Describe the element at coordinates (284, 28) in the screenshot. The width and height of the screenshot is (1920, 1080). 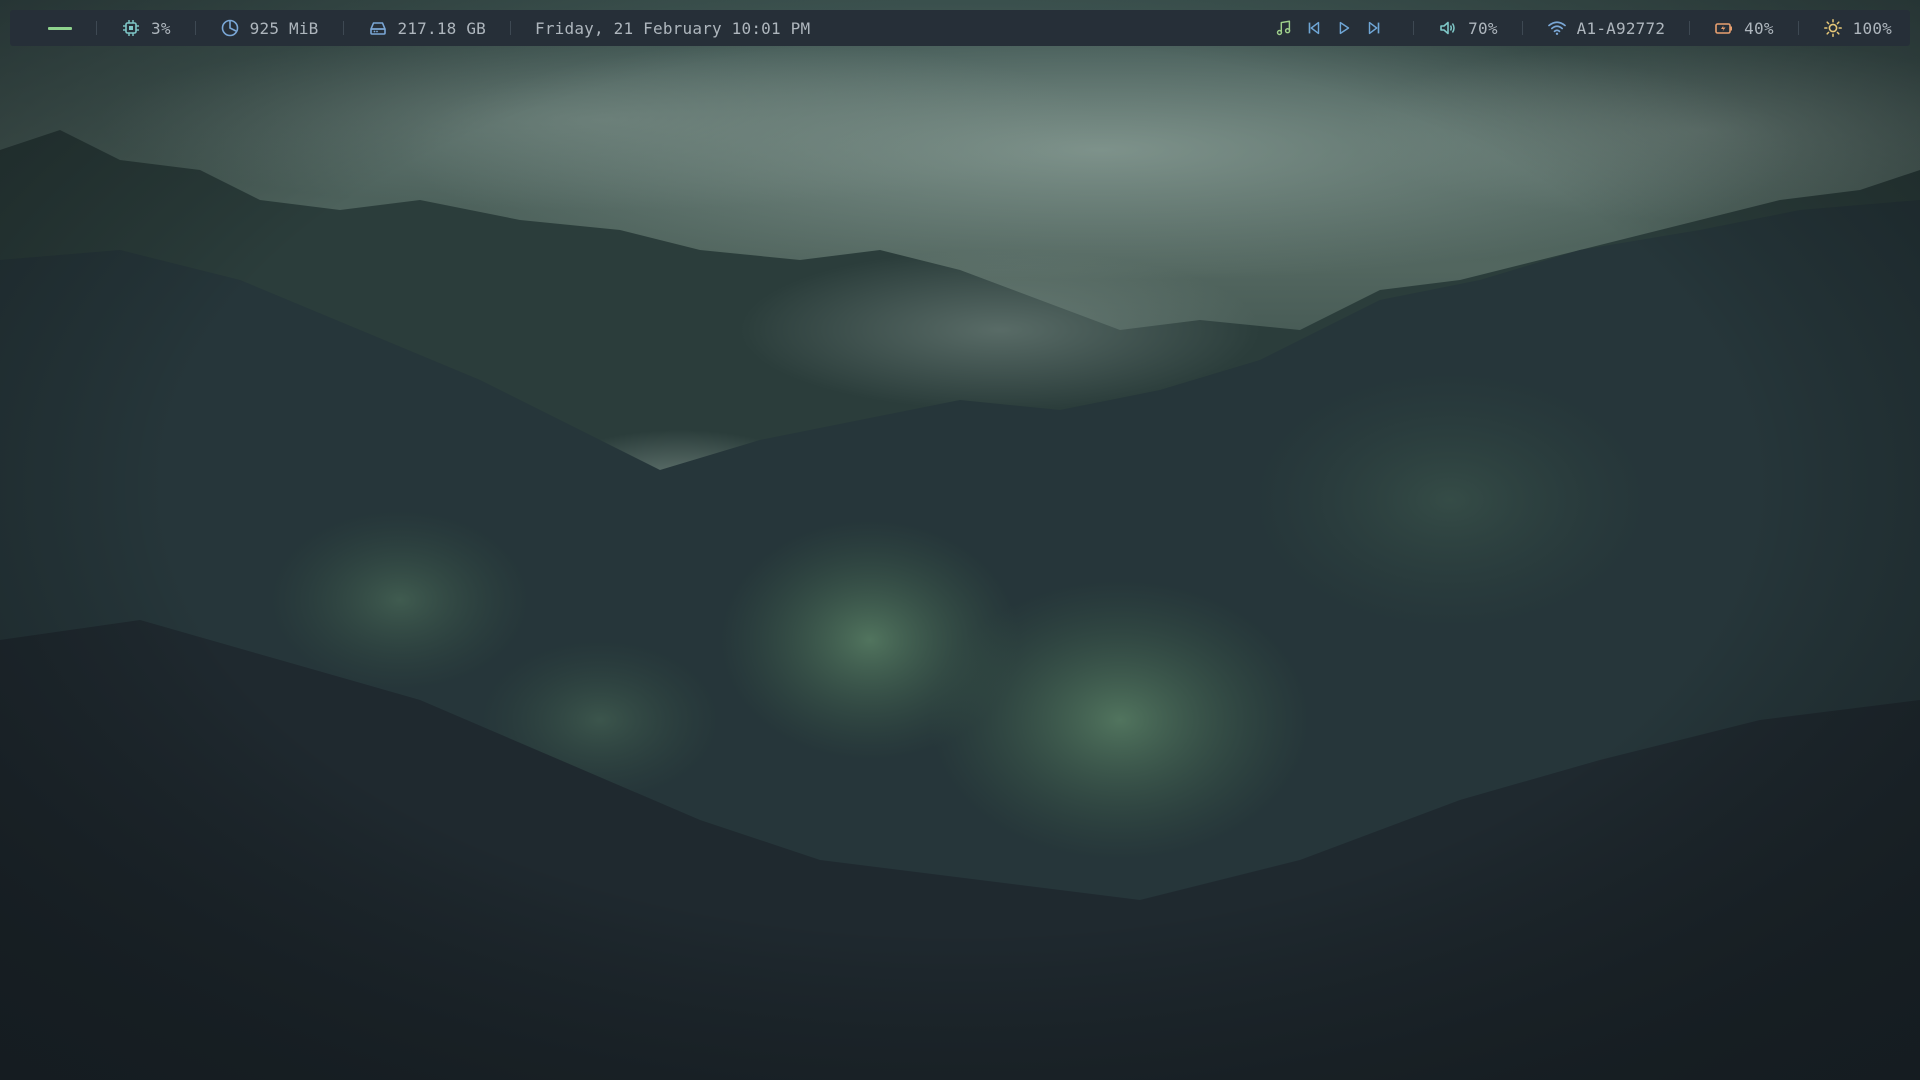
I see `memory-usage-value: 925 MiB` at that location.